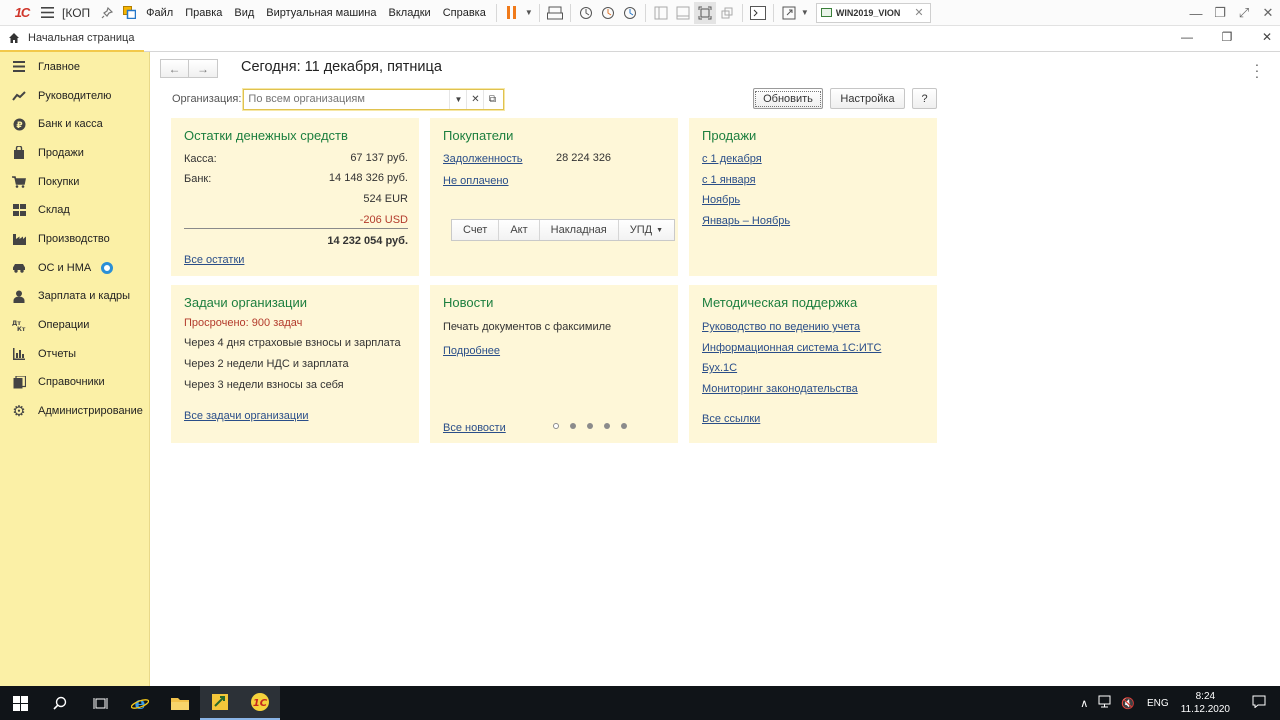 The width and height of the screenshot is (1280, 720). Describe the element at coordinates (867, 98) in the screenshot. I see `settings-button: Настройка` at that location.